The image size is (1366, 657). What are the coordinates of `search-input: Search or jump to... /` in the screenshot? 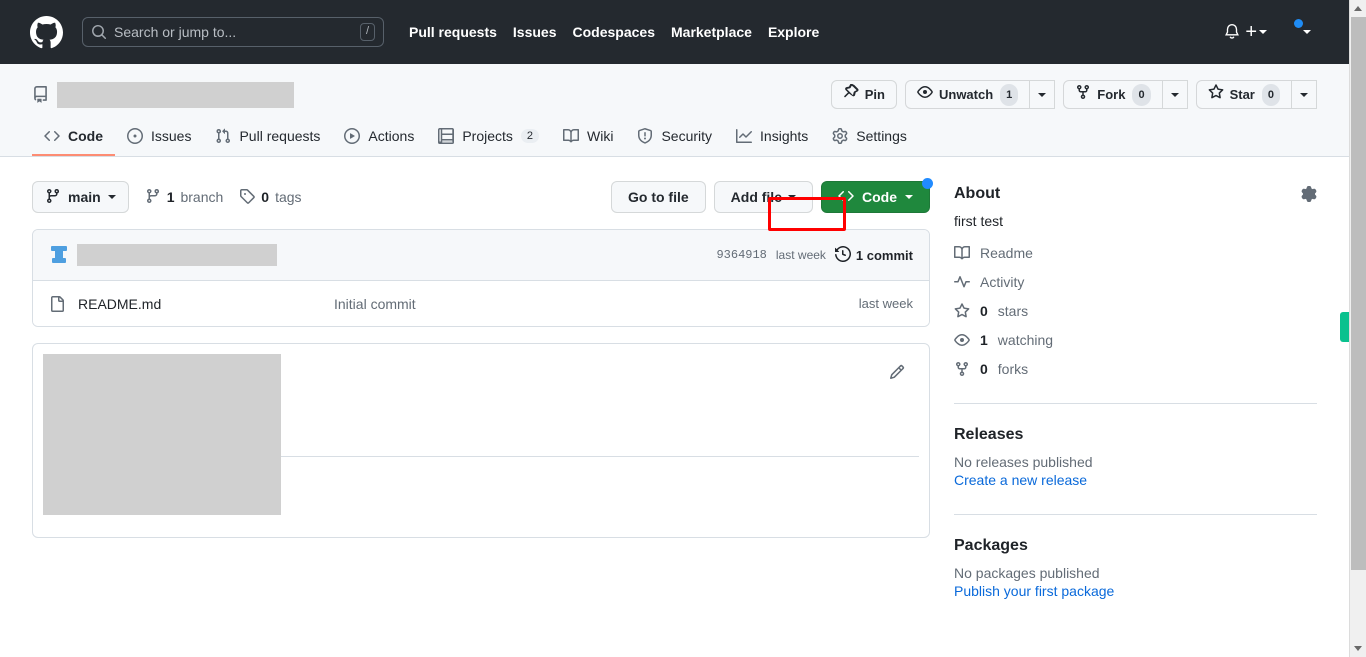 It's located at (233, 32).